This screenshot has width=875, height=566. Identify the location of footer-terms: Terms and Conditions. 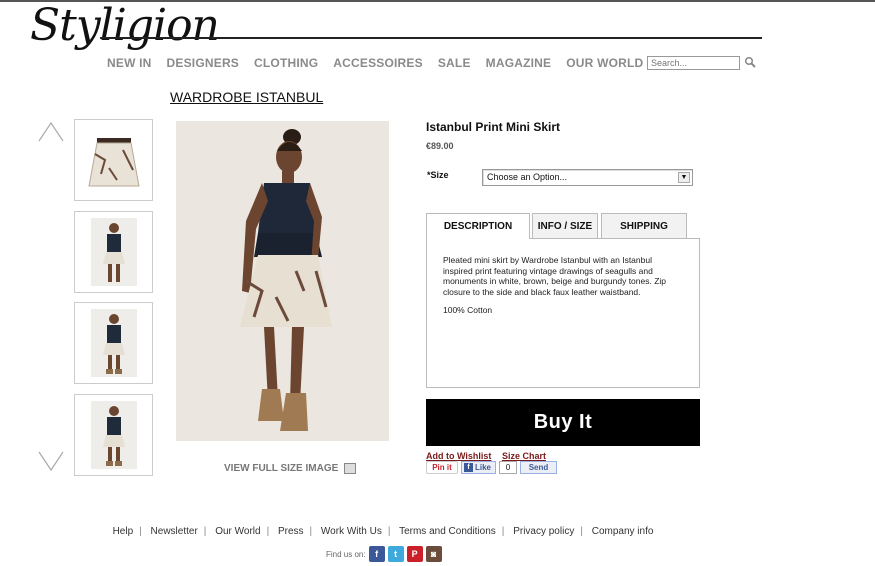
(447, 531).